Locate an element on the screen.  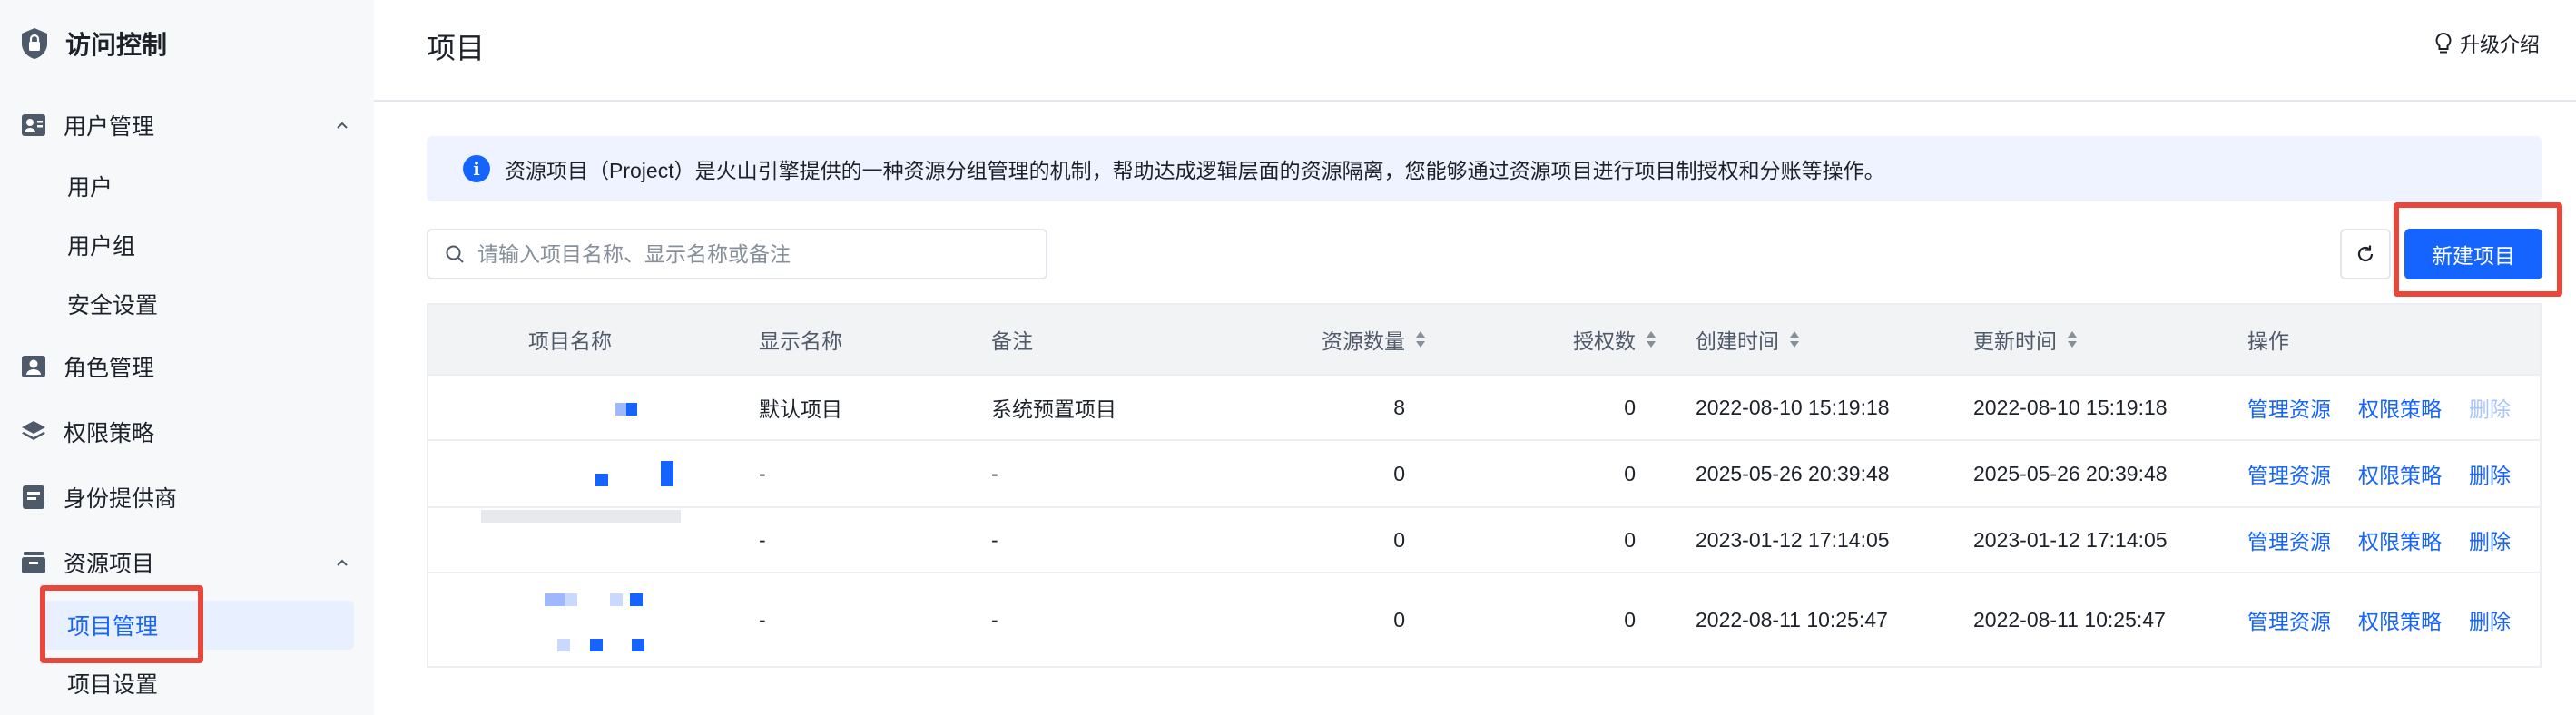
search-icon is located at coordinates (455, 254).